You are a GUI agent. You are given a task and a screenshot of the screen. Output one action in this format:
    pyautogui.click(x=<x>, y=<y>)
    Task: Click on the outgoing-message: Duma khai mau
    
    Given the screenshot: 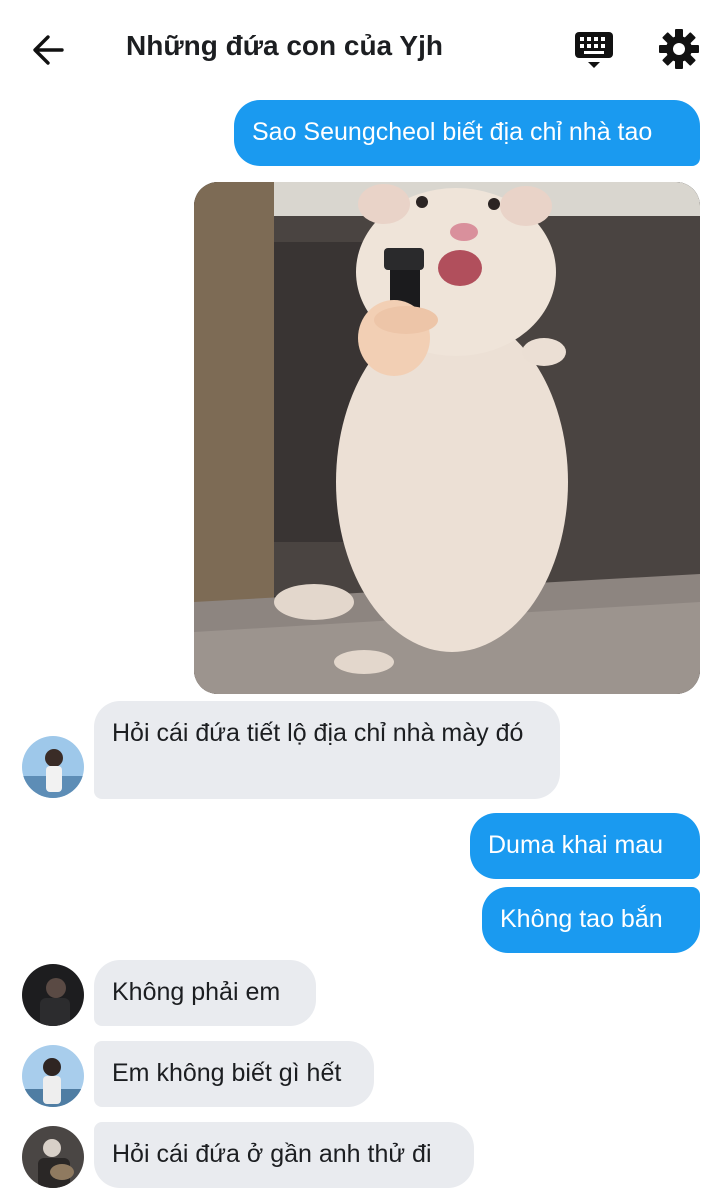 What is the action you would take?
    pyautogui.click(x=585, y=846)
    